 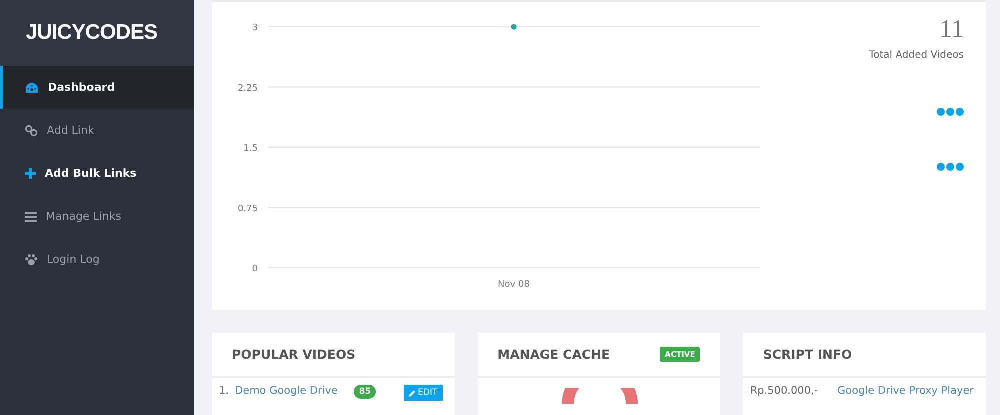 I want to click on sidebar-item: Dashboard, so click(x=97, y=87).